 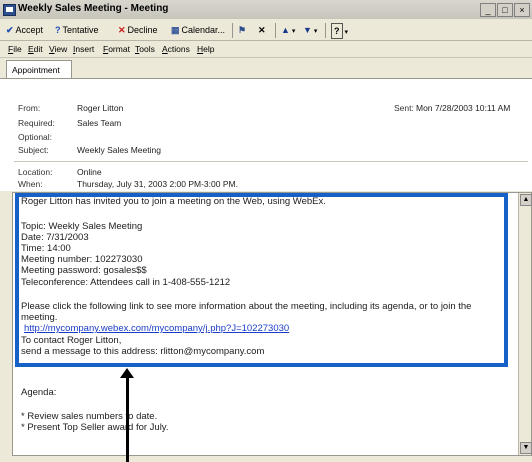 What do you see at coordinates (80, 30) in the screenshot?
I see `tentative-label: Tentative` at bounding box center [80, 30].